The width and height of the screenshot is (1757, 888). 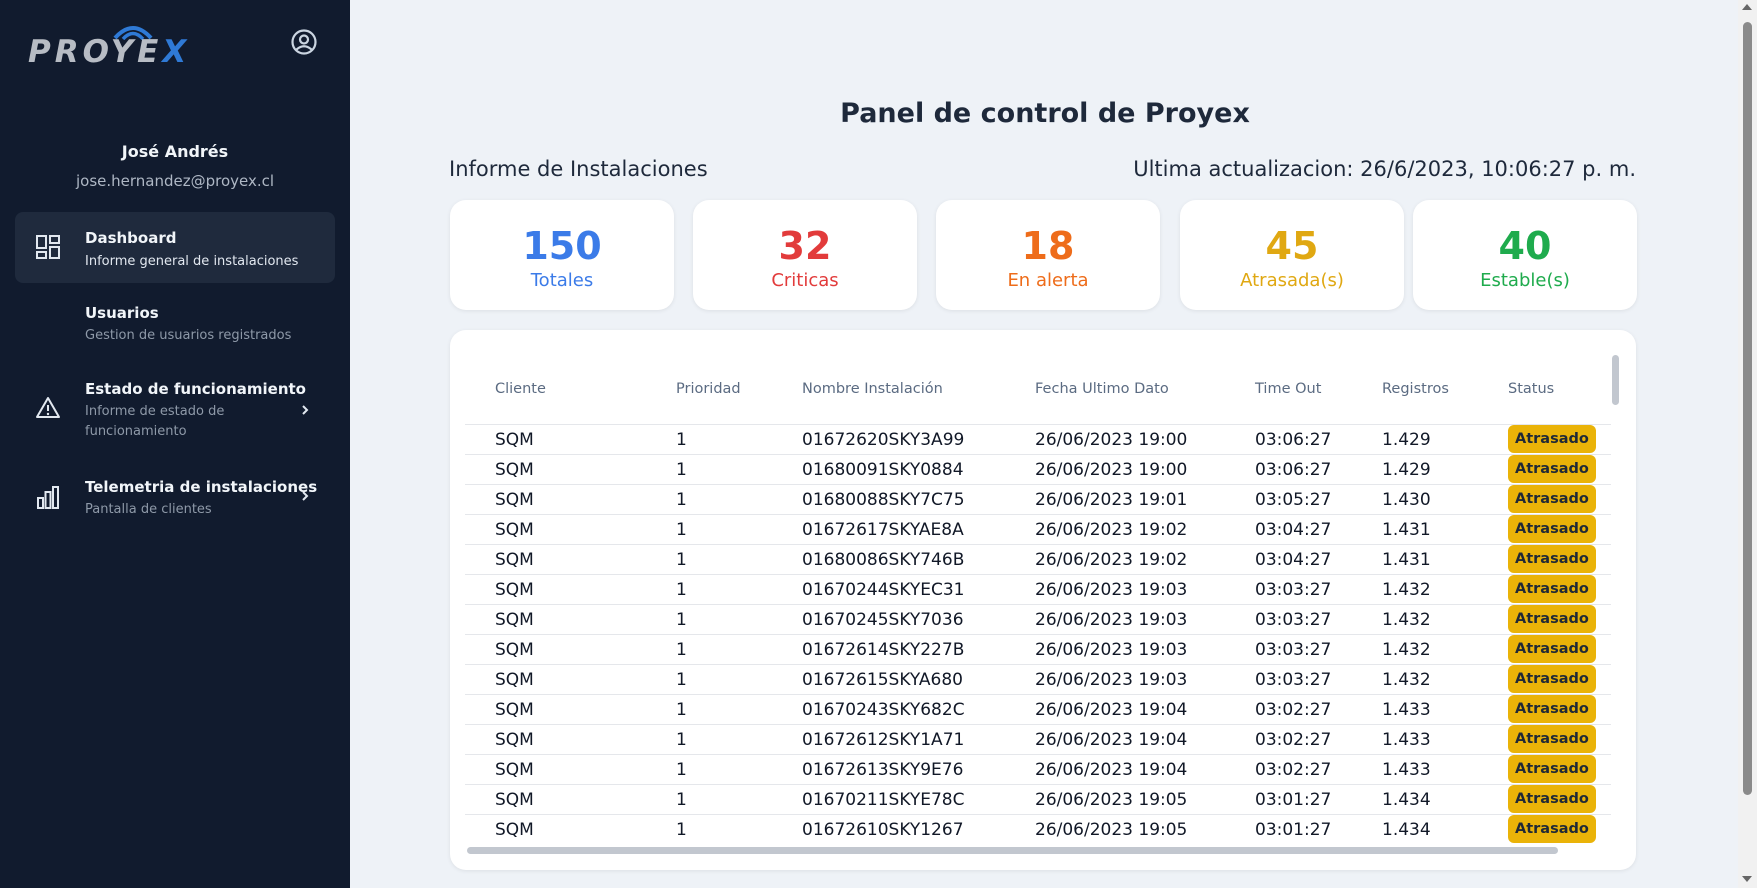 What do you see at coordinates (708, 389) in the screenshot?
I see `column-header: Prioridad` at bounding box center [708, 389].